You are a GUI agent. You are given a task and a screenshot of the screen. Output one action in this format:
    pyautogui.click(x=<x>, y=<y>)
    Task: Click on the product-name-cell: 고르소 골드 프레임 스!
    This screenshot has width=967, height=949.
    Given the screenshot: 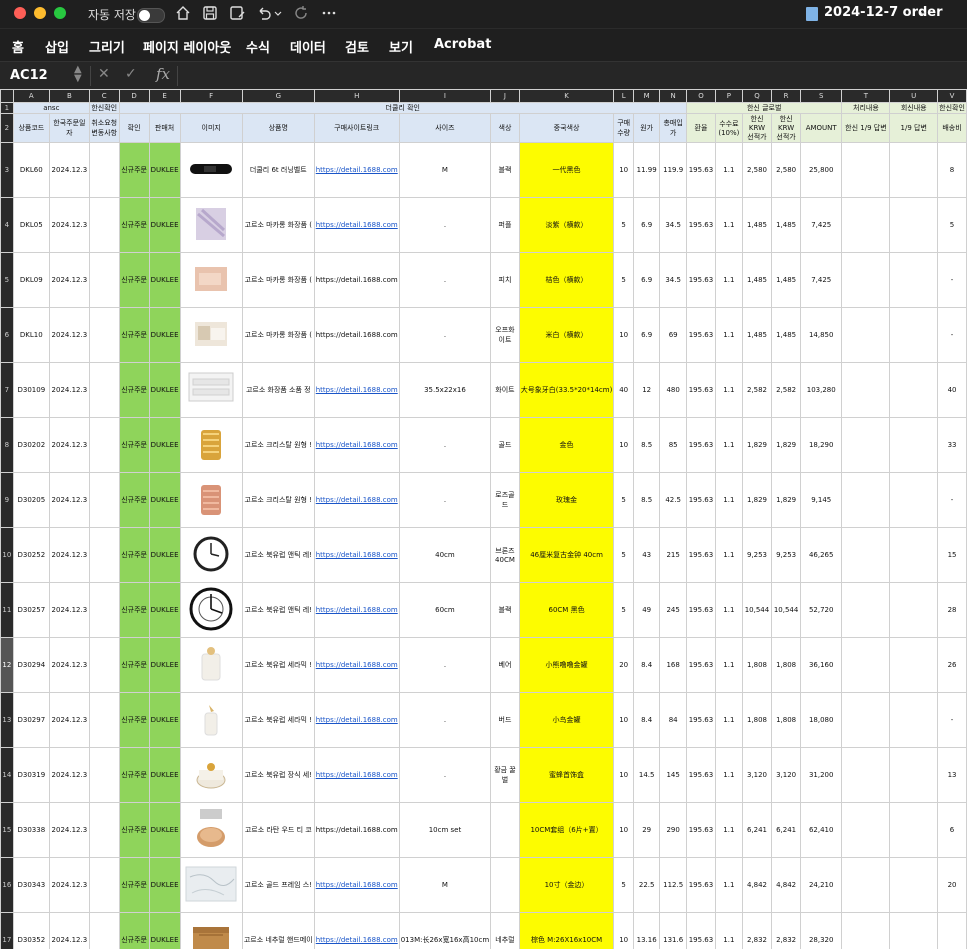 What is the action you would take?
    pyautogui.click(x=278, y=885)
    